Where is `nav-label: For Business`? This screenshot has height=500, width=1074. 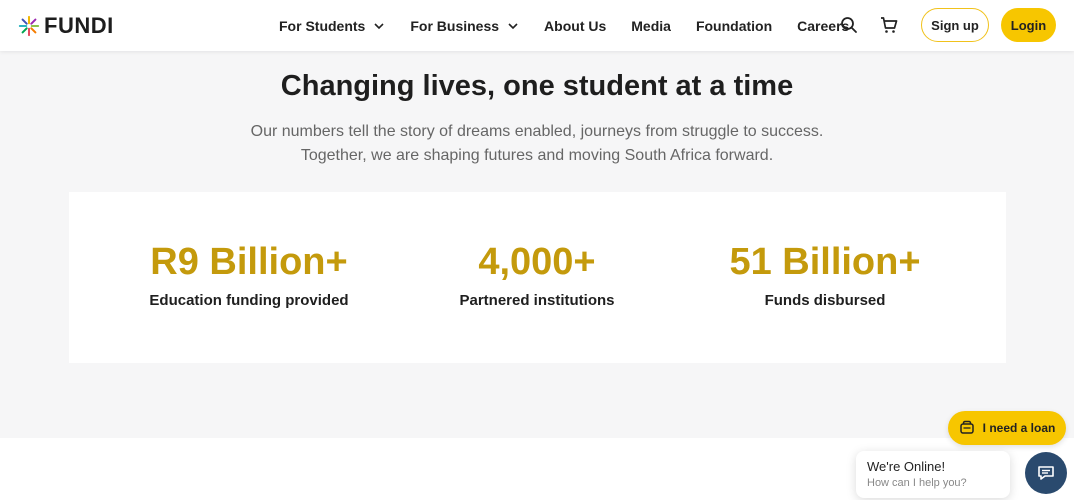 nav-label: For Business is located at coordinates (455, 25).